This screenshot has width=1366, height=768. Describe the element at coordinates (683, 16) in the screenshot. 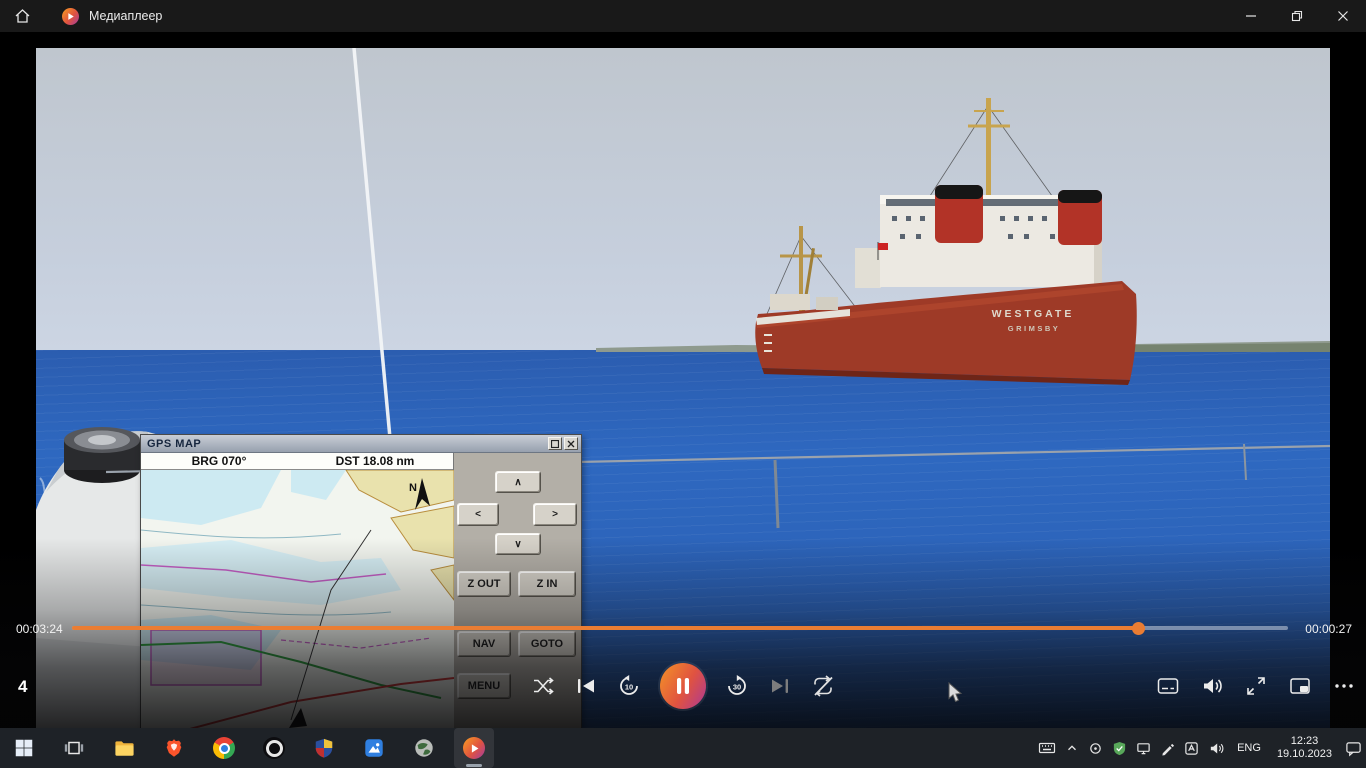

I see `titlebar: Медиаплеер` at that location.